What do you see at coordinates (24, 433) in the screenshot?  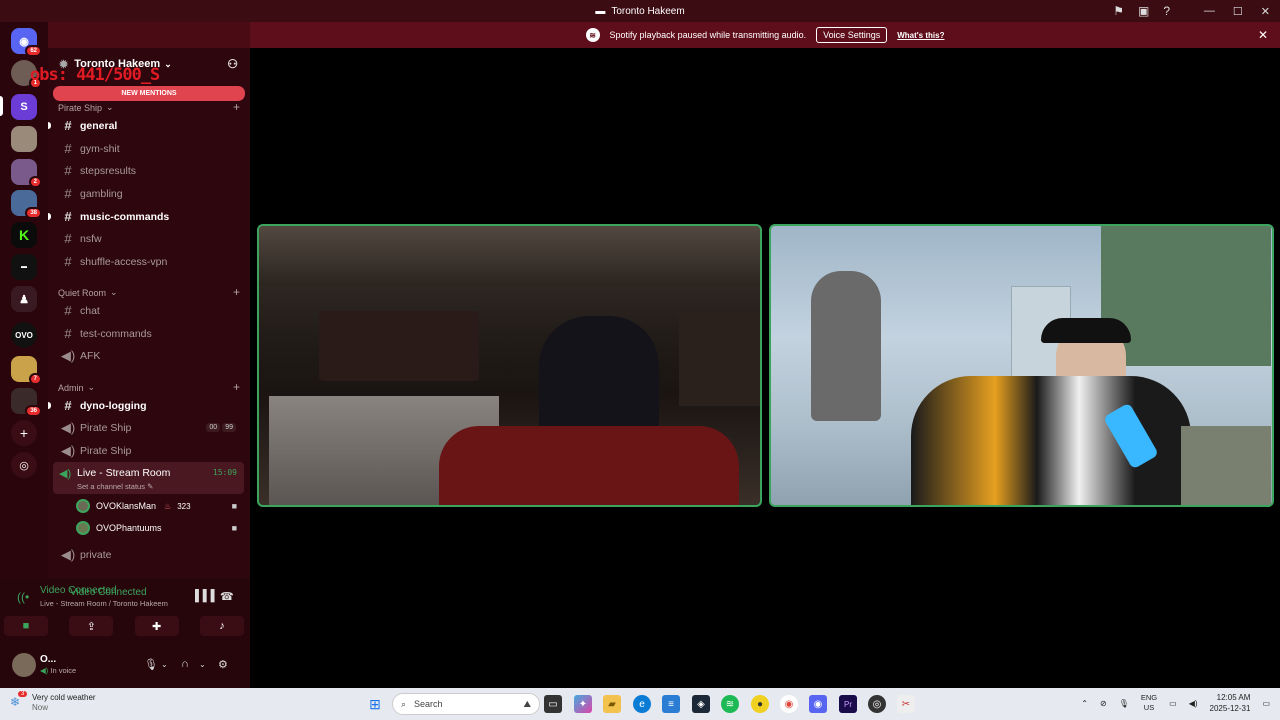 I see `add-server-icon: +` at bounding box center [24, 433].